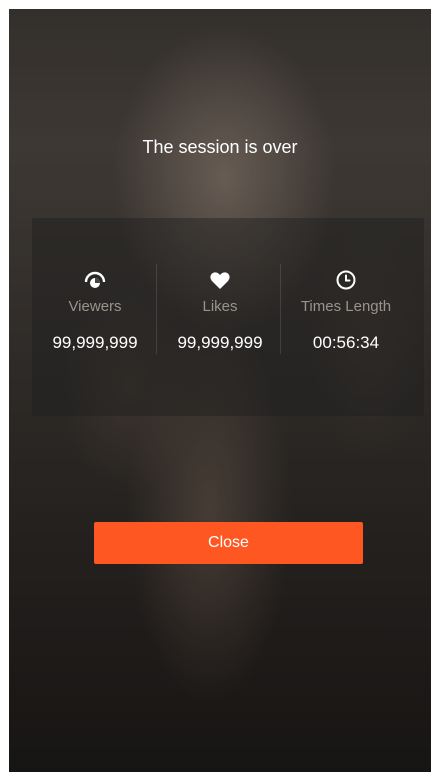  I want to click on likes-value: 99,999,999, so click(220, 342).